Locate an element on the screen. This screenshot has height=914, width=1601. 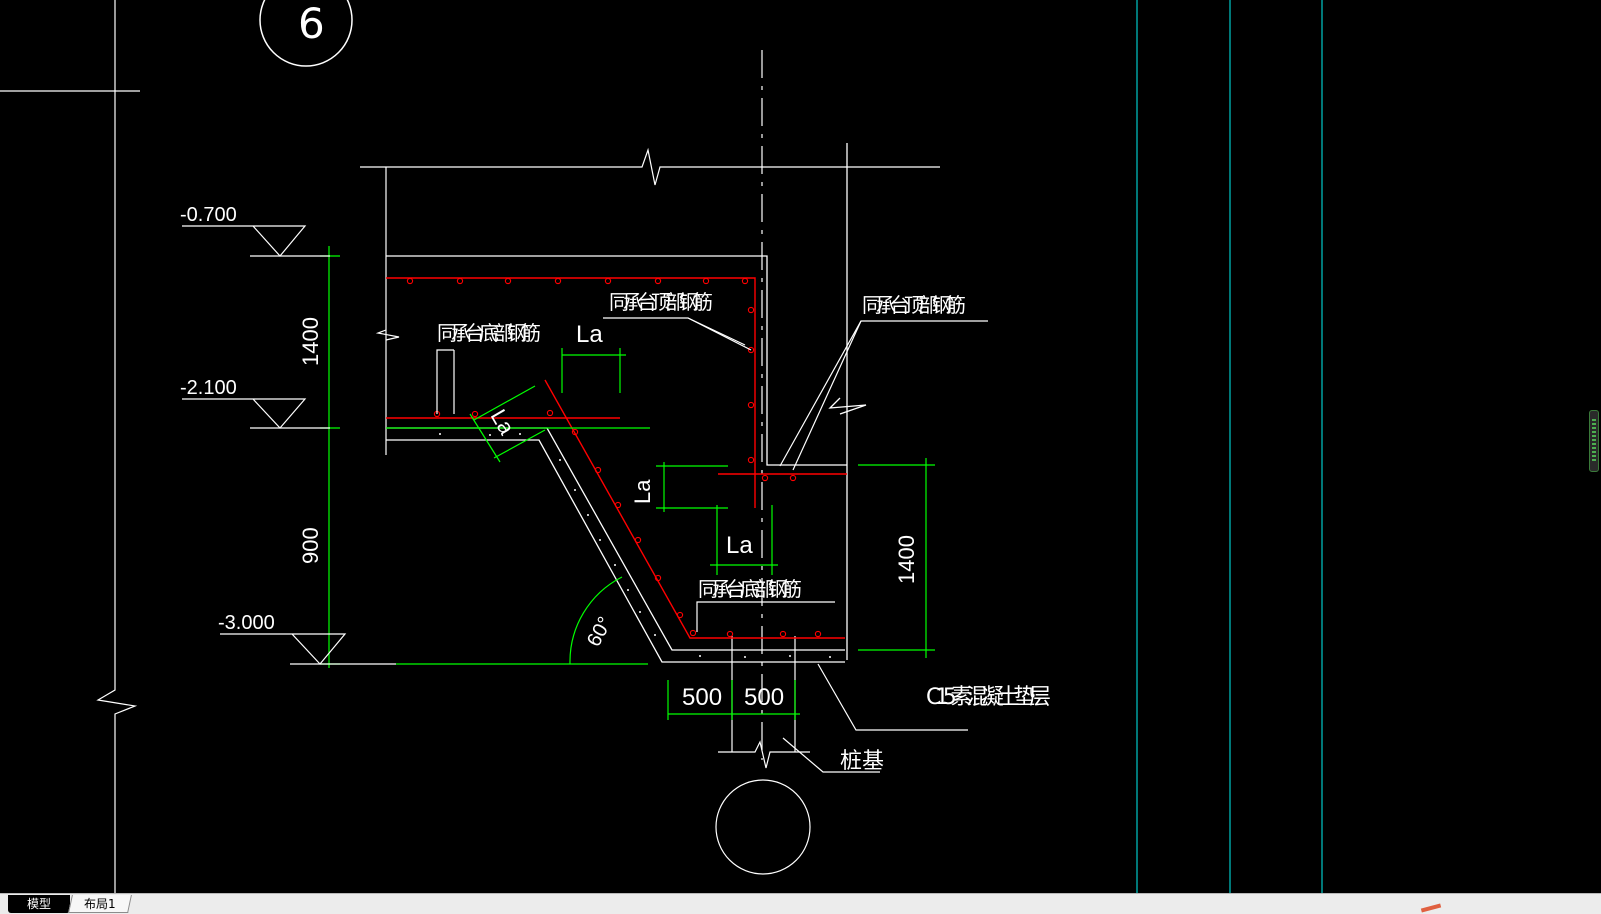
elevation-marker-bottom: -3.000 is located at coordinates (307, 638).